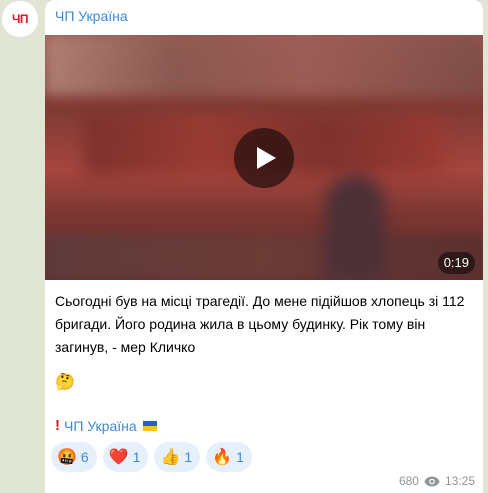 The image size is (488, 493). Describe the element at coordinates (84, 457) in the screenshot. I see `reaction-count: 6` at that location.